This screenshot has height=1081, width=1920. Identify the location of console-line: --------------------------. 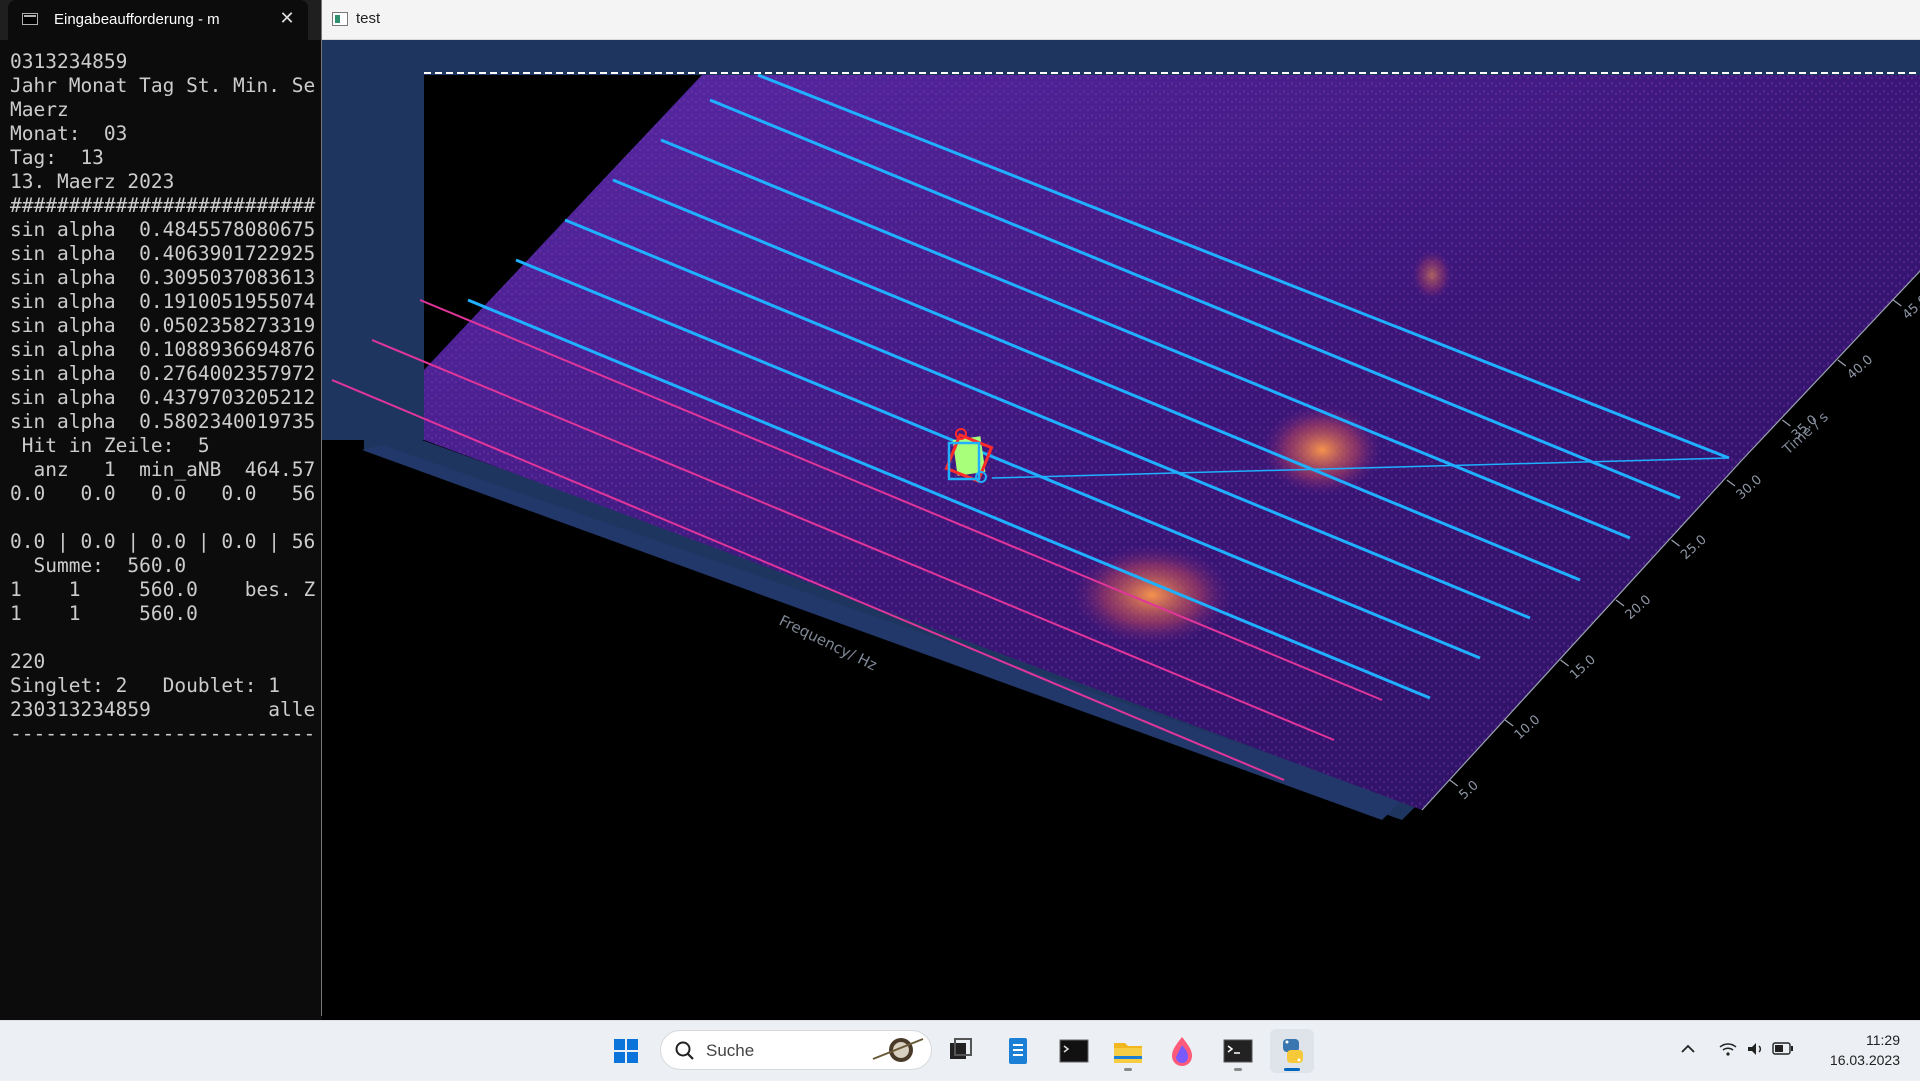
(163, 733).